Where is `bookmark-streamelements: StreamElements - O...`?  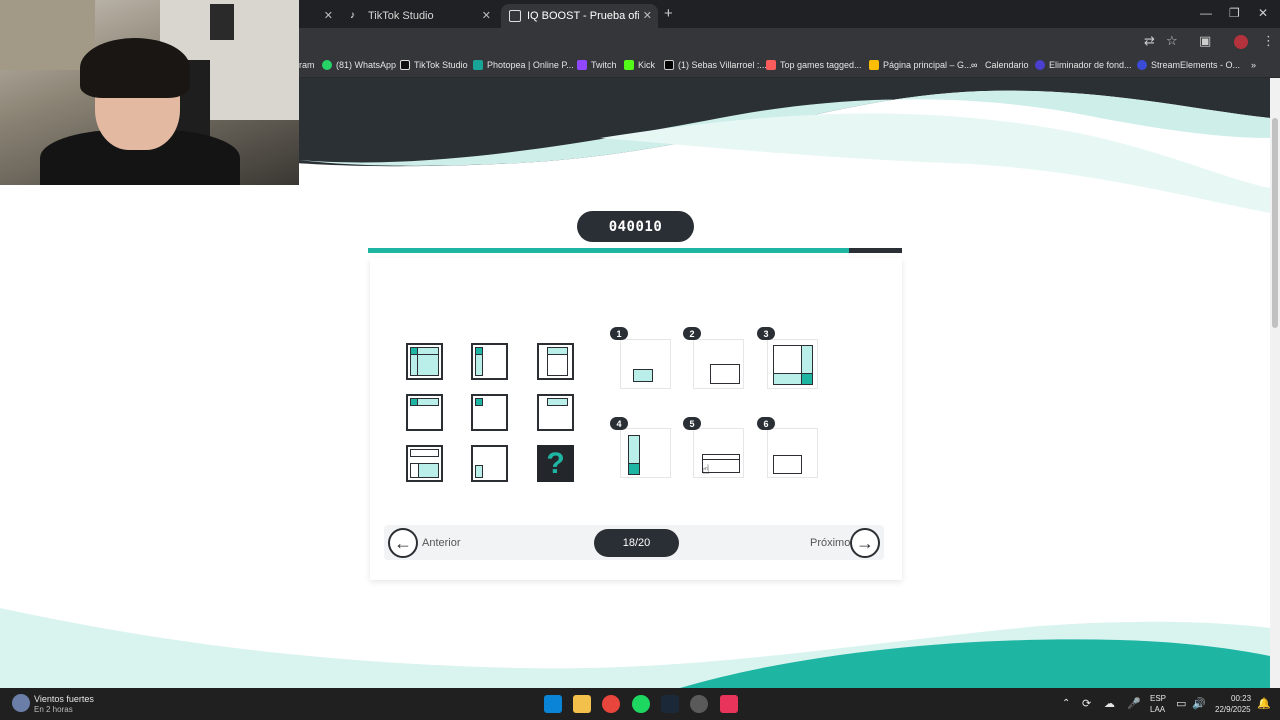
bookmark-streamelements: StreamElements - O... is located at coordinates (1188, 65).